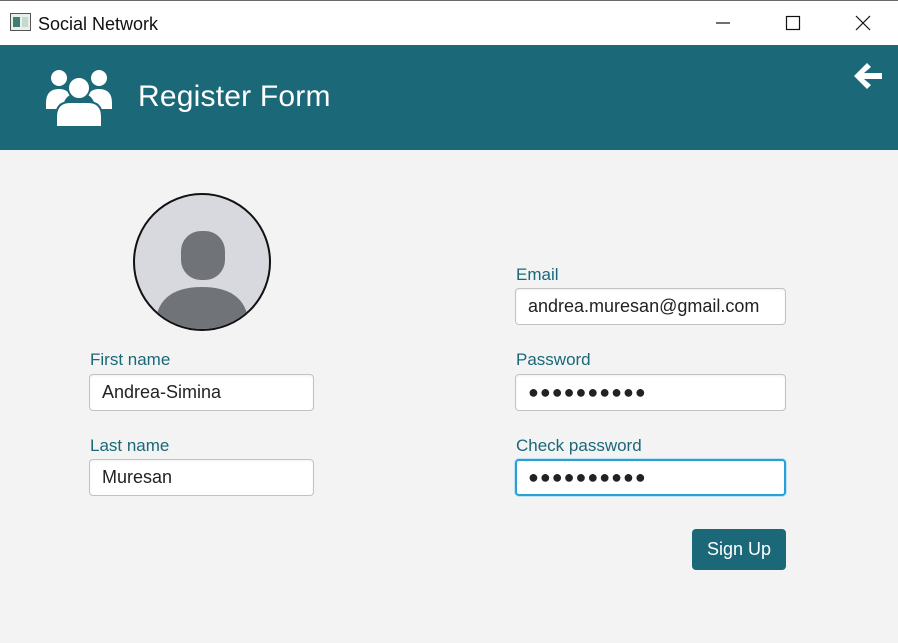 The height and width of the screenshot is (643, 898). What do you see at coordinates (650, 306) in the screenshot?
I see `email-input` at bounding box center [650, 306].